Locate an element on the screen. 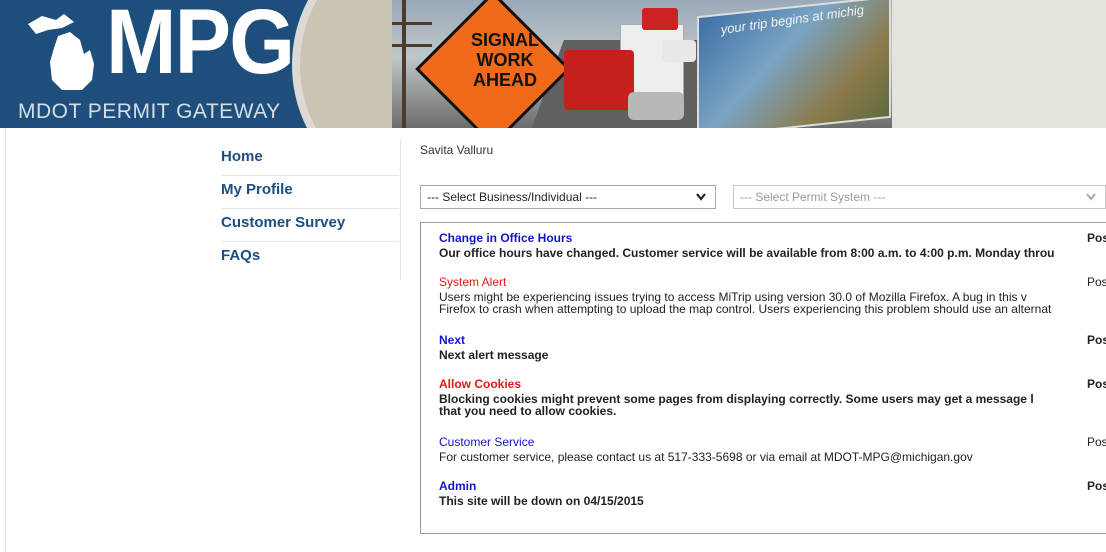  michigan-map-icon is located at coordinates (61, 52).